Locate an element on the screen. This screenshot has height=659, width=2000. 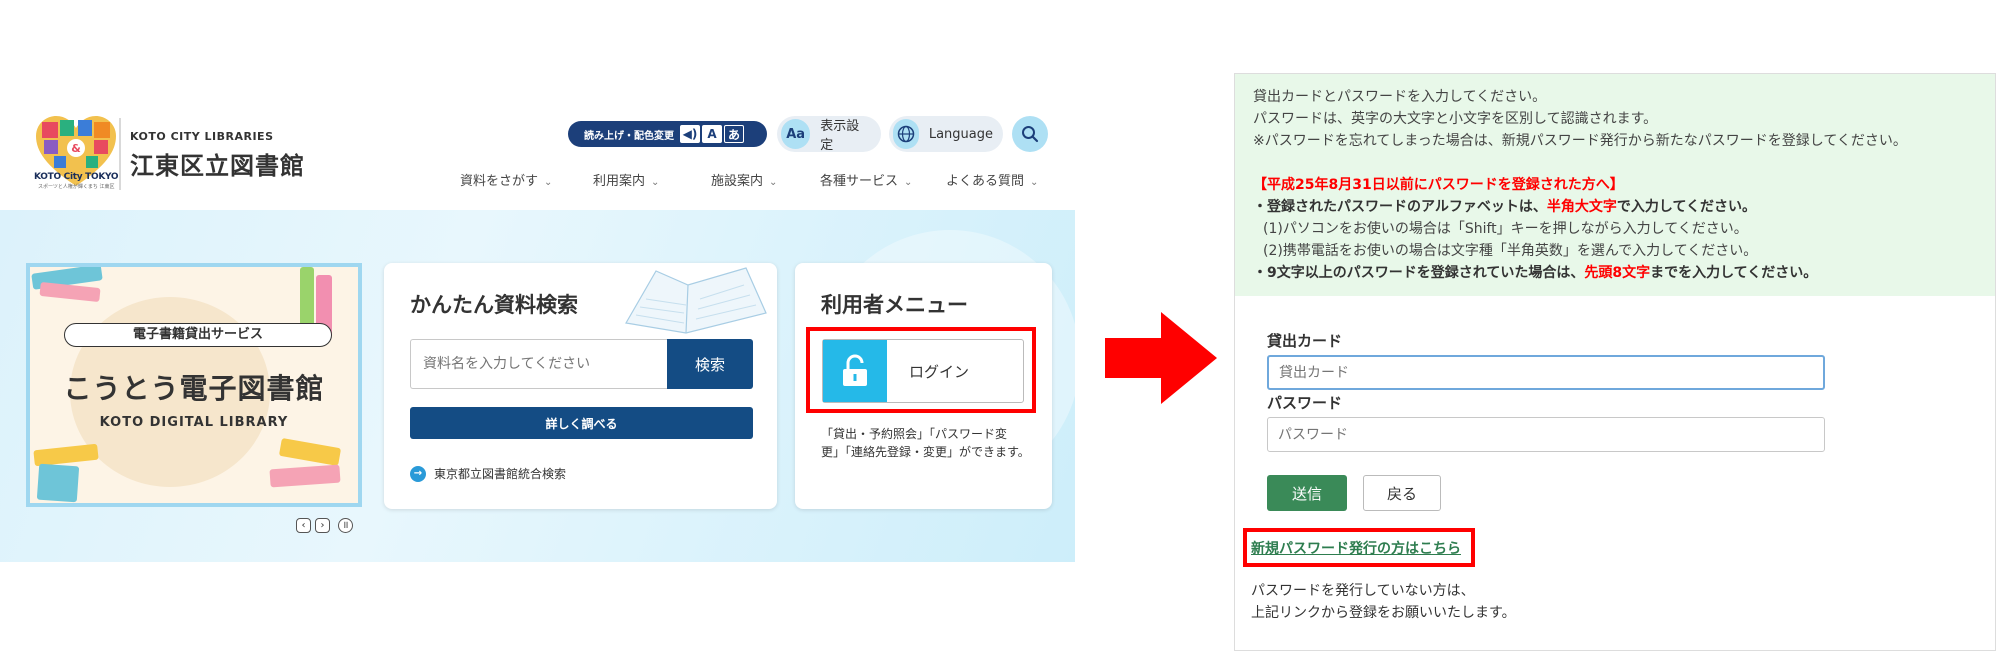
tokyo-library-search-link: → 東京都立図書館統合検索 is located at coordinates (488, 473).